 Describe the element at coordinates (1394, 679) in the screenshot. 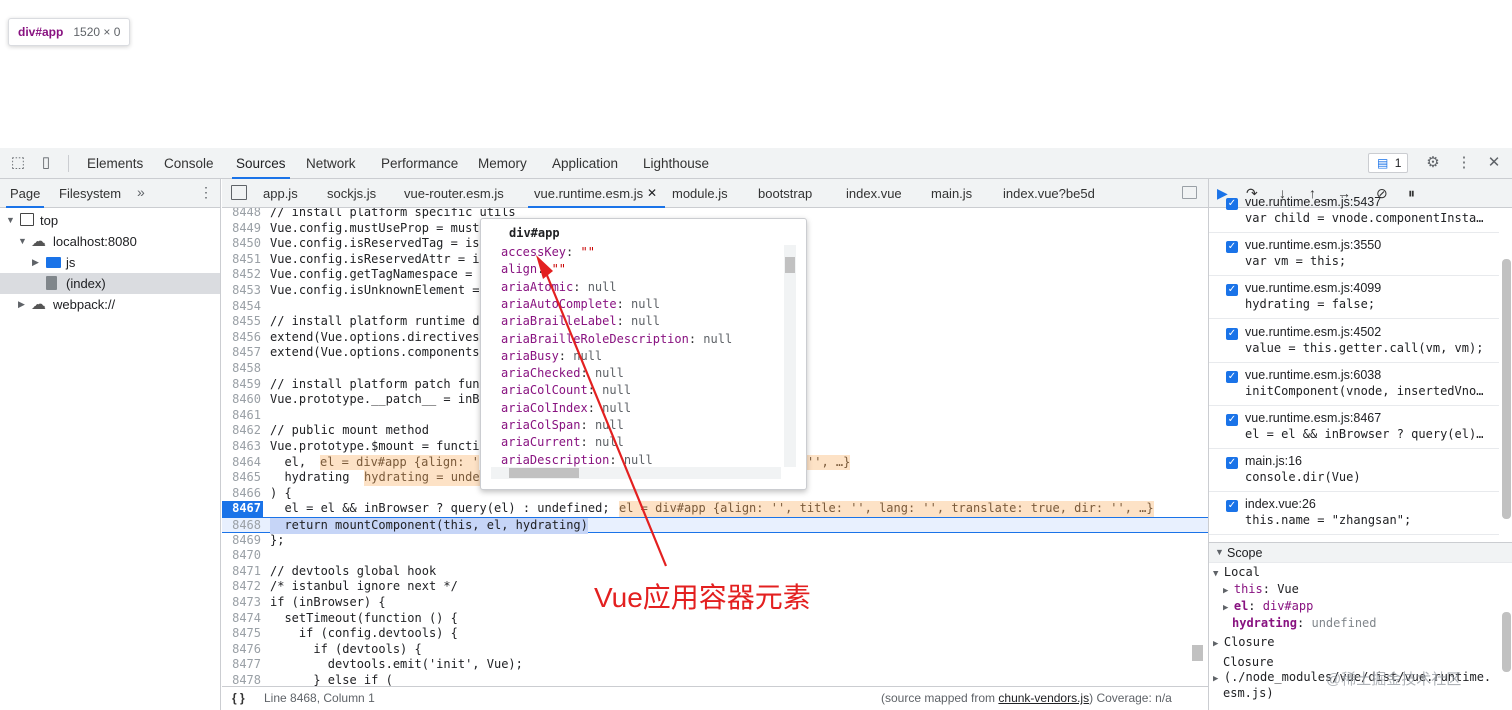

I see `watermark: @稀土掘金技术社区` at that location.